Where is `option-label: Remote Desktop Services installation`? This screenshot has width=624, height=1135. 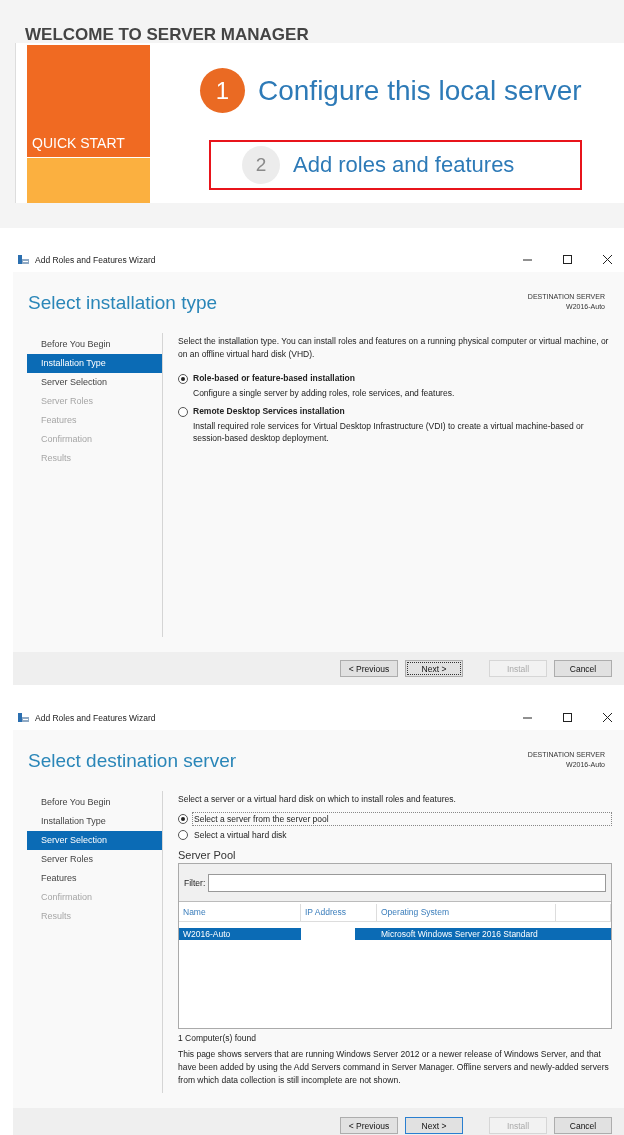
option-label: Remote Desktop Services installation is located at coordinates (402, 411).